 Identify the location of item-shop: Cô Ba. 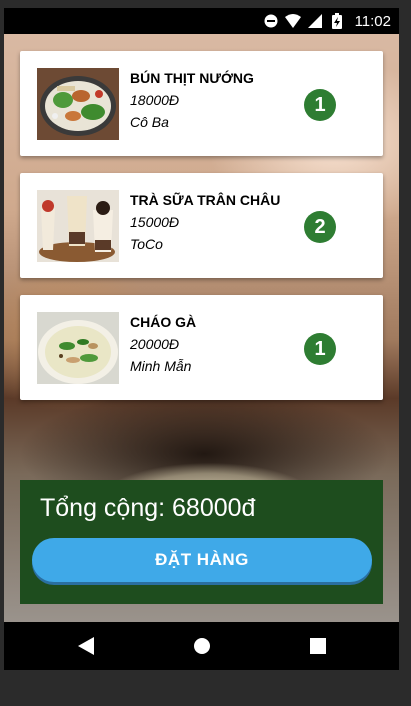
(149, 122).